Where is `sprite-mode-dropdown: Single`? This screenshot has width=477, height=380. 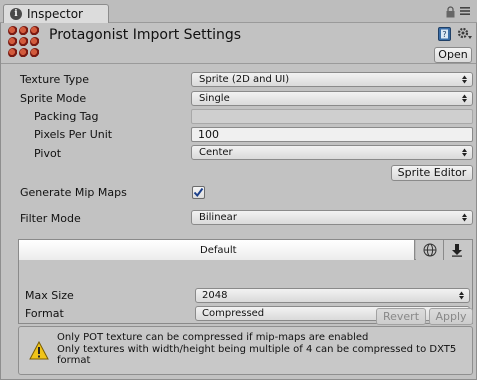 sprite-mode-dropdown: Single is located at coordinates (332, 98).